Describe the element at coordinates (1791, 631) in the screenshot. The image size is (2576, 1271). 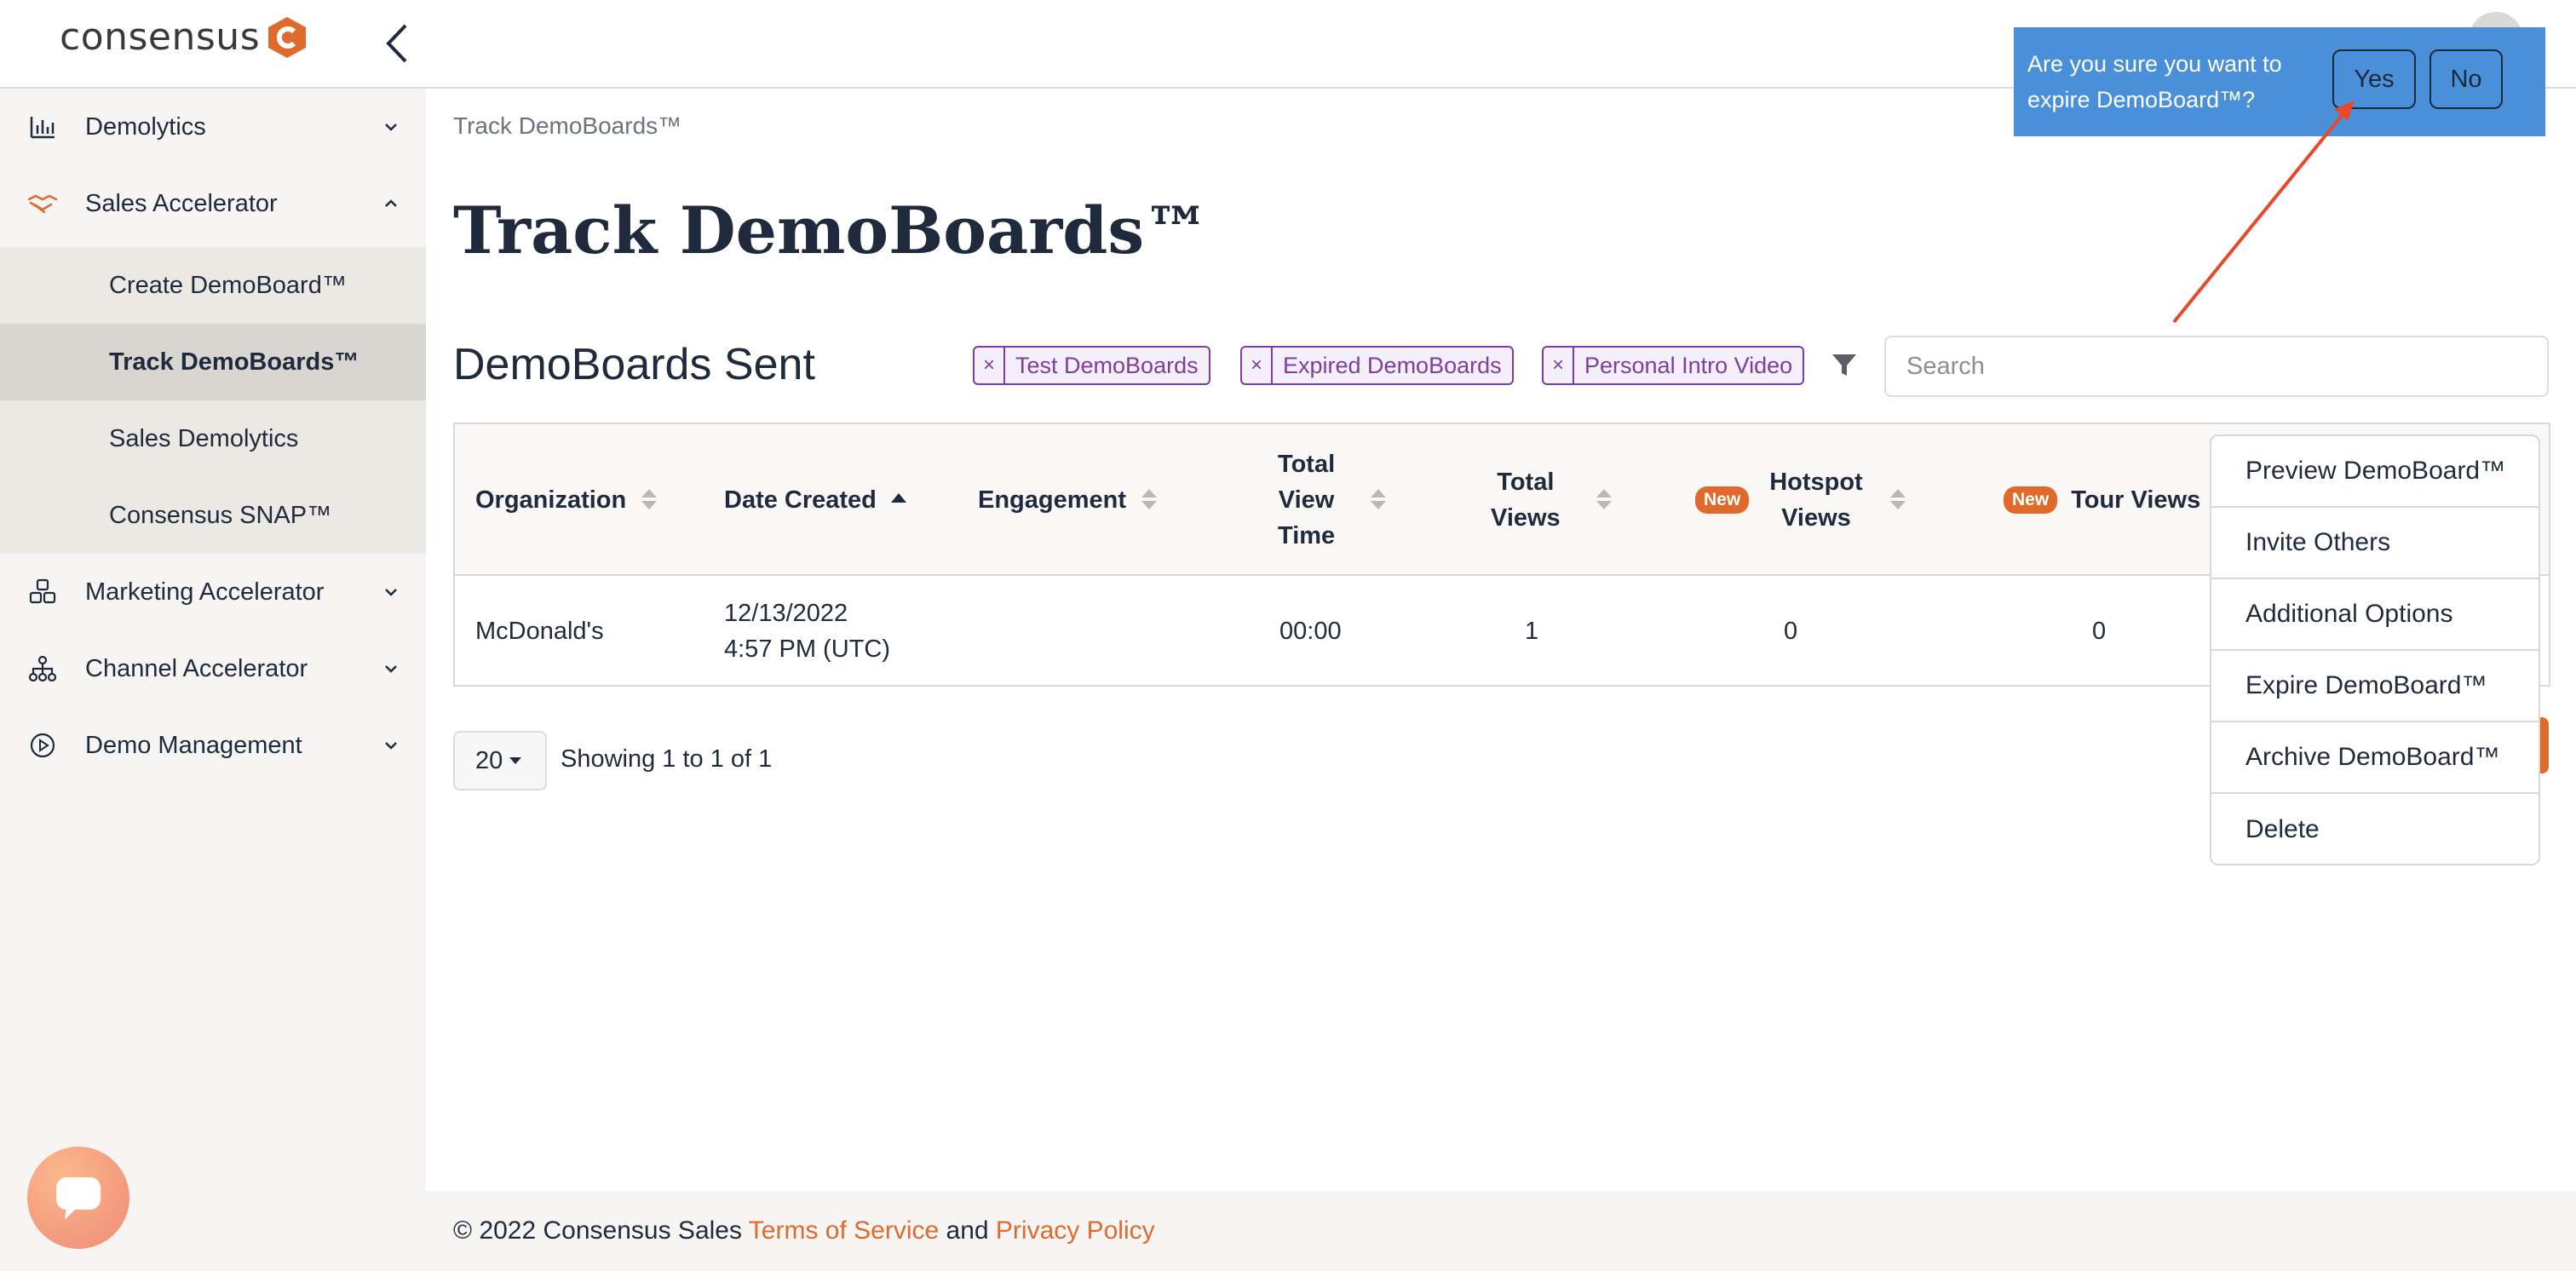
I see `cell-hotspot-views: 0` at that location.